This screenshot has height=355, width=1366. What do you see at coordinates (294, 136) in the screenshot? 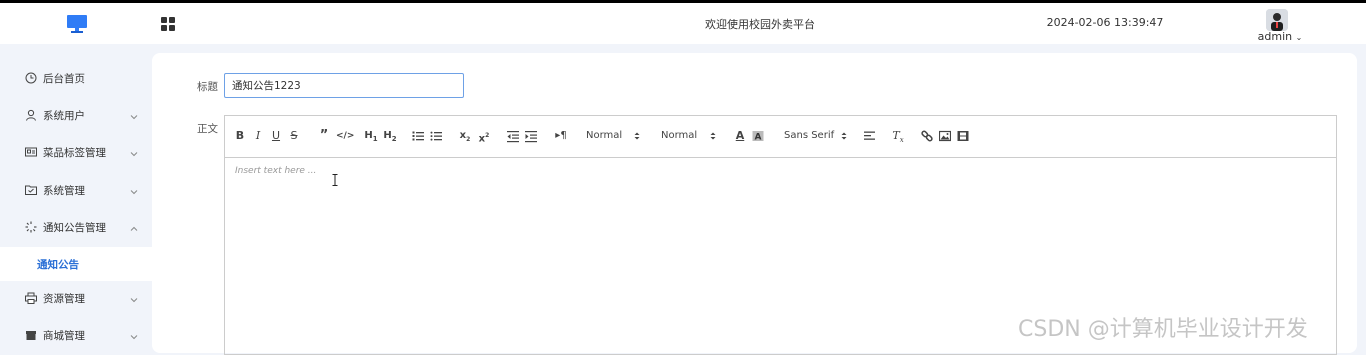
I see `strikethrough-icon: S` at bounding box center [294, 136].